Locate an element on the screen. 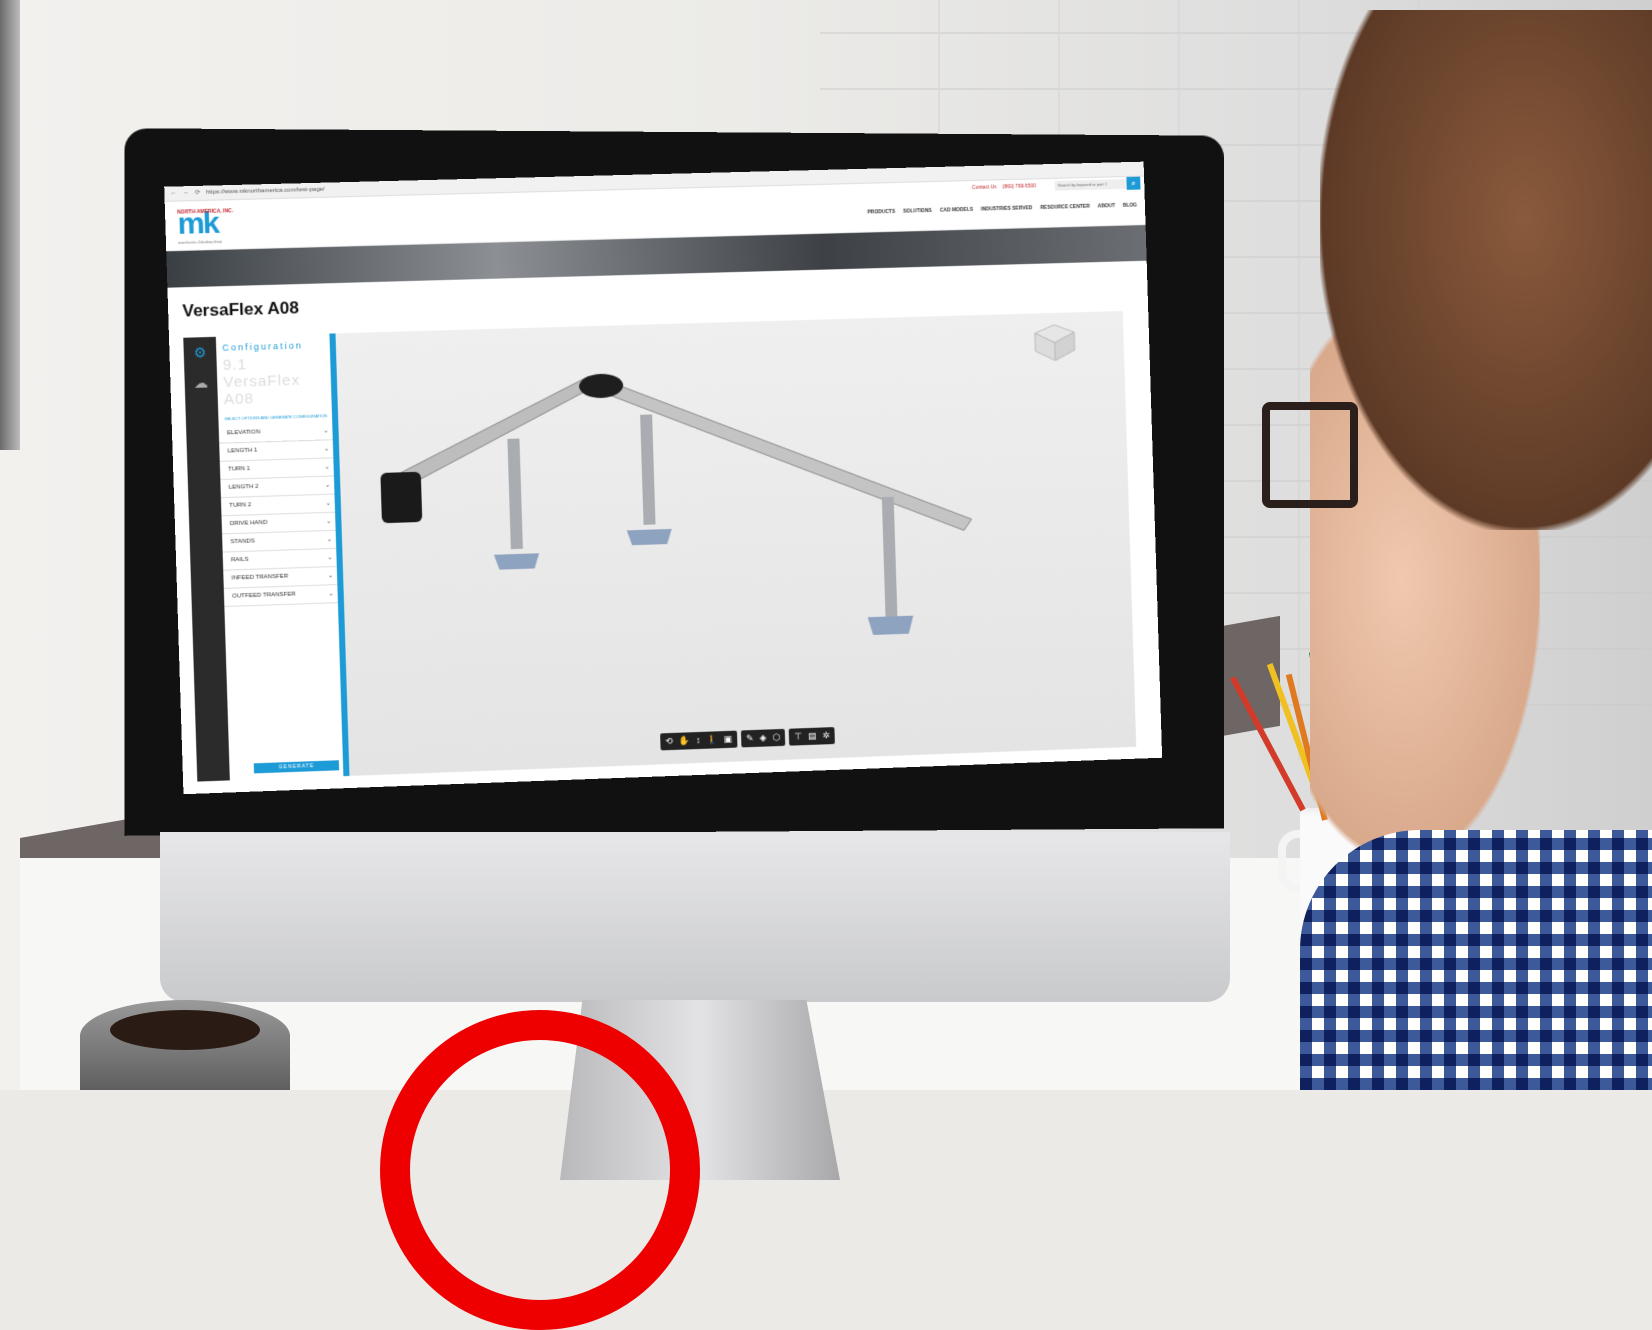  save-icon: ▤ is located at coordinates (812, 736).